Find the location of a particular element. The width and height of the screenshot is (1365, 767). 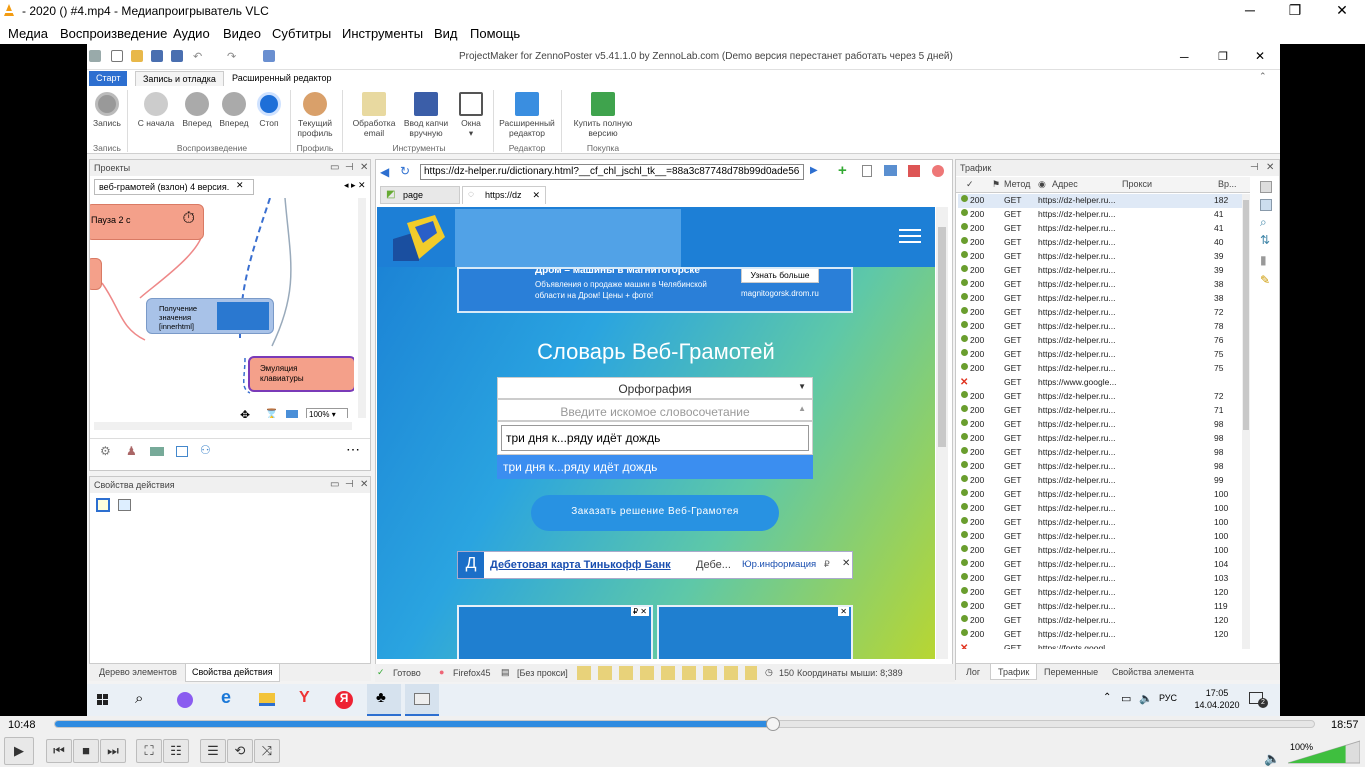

forward-button: Вперед is located at coordinates (197, 110).